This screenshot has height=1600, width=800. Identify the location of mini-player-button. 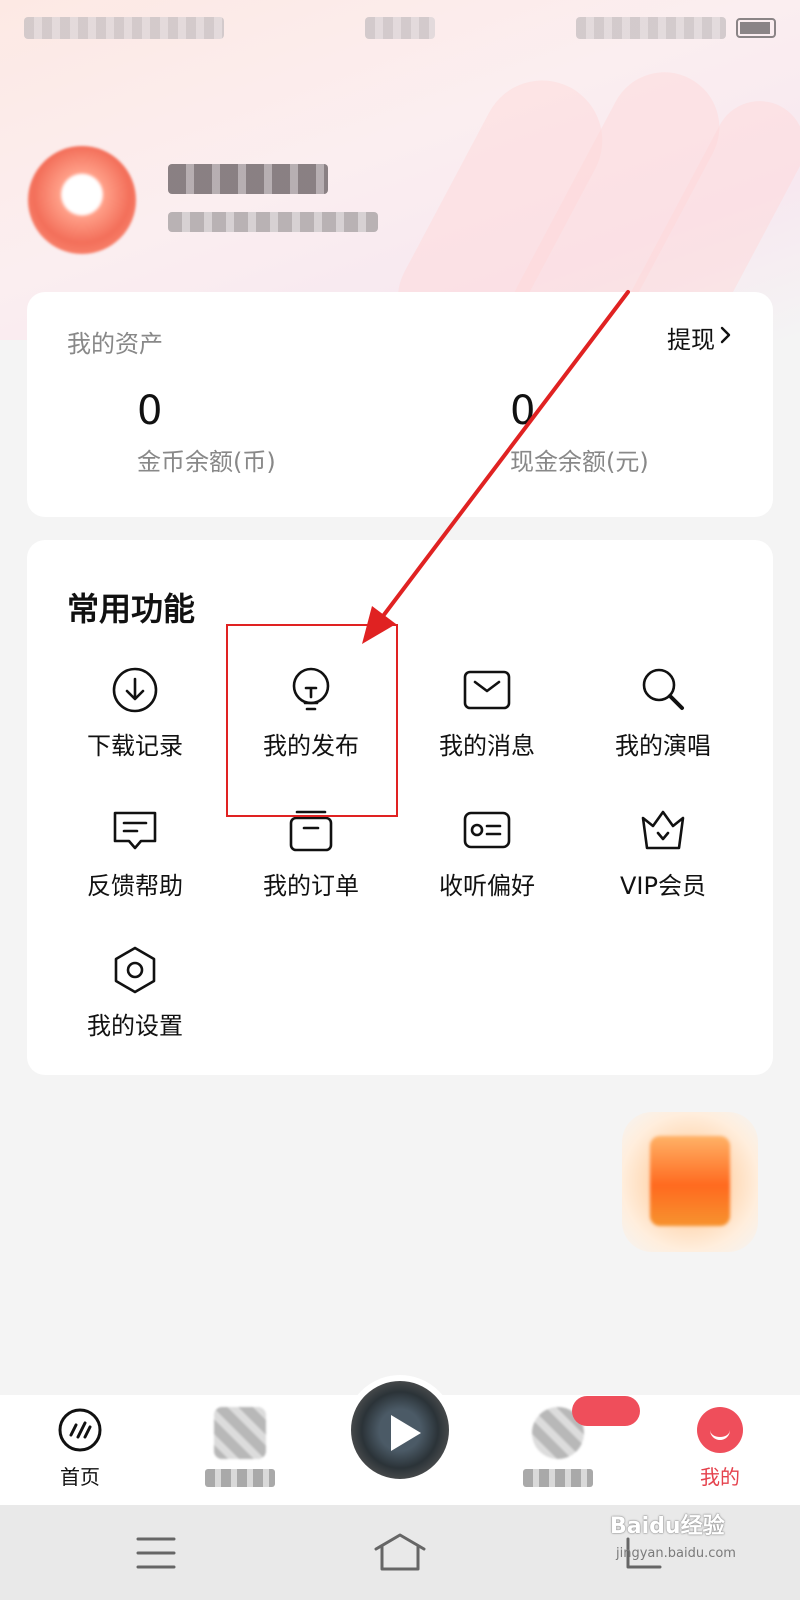
(400, 1430).